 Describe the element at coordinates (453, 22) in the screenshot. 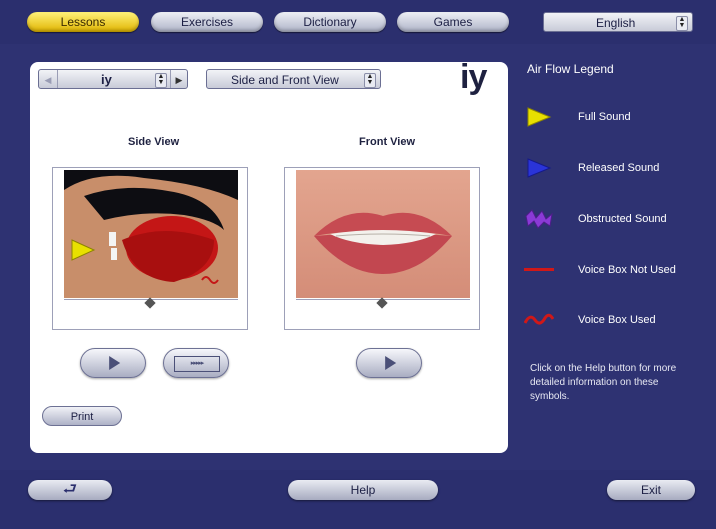

I see `tab-games: Games` at that location.